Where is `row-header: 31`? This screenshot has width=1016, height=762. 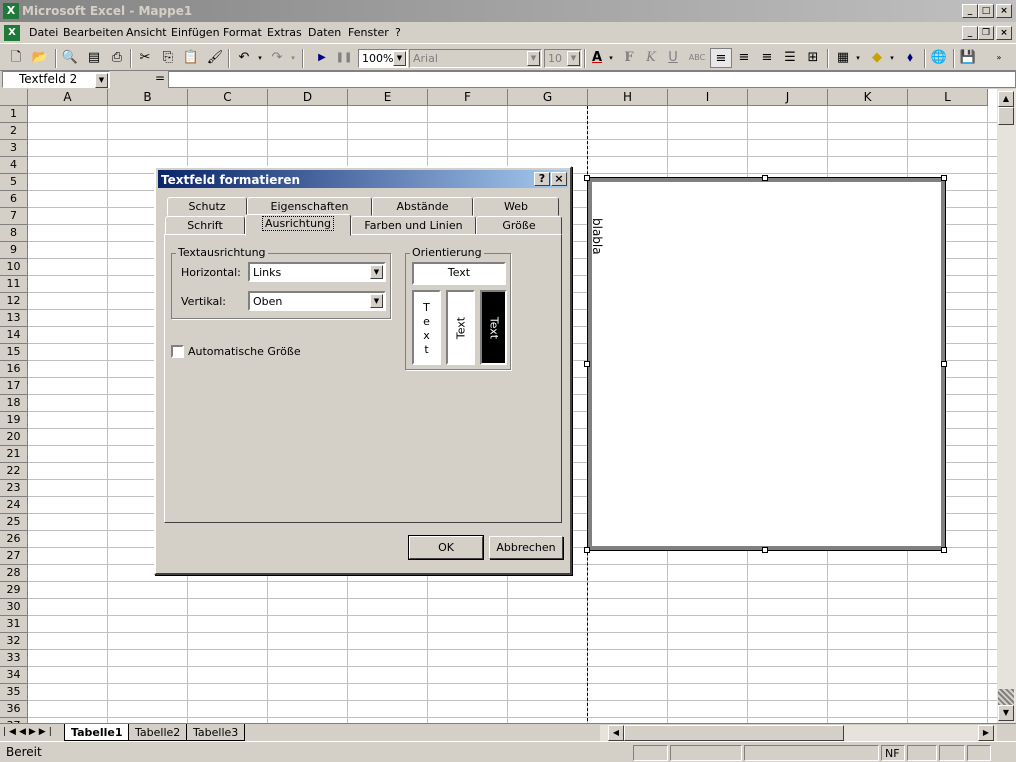 row-header: 31 is located at coordinates (14, 624).